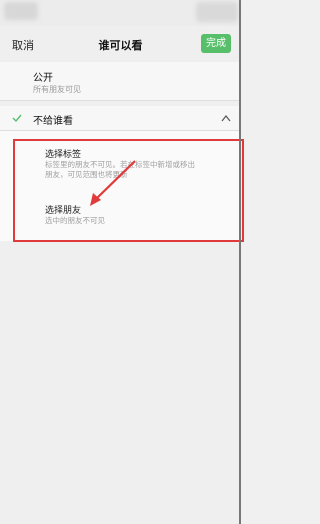 The height and width of the screenshot is (524, 320). I want to click on option-public-title: 公开, so click(43, 78).